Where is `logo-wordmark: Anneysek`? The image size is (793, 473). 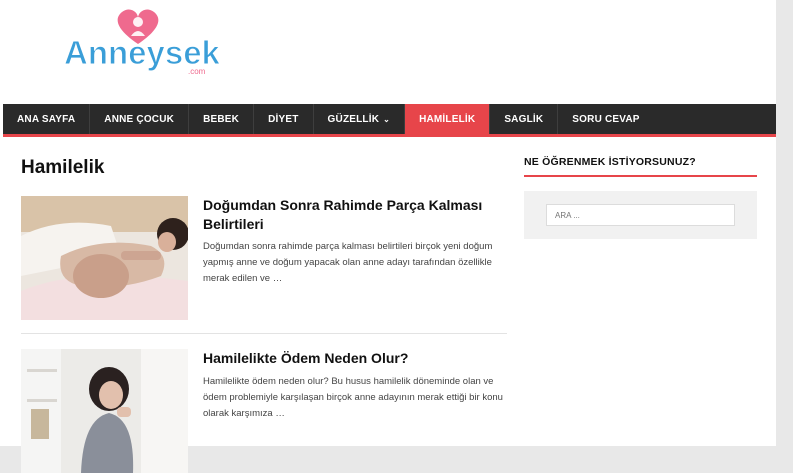
logo-wordmark: Anneysek is located at coordinates (142, 52).